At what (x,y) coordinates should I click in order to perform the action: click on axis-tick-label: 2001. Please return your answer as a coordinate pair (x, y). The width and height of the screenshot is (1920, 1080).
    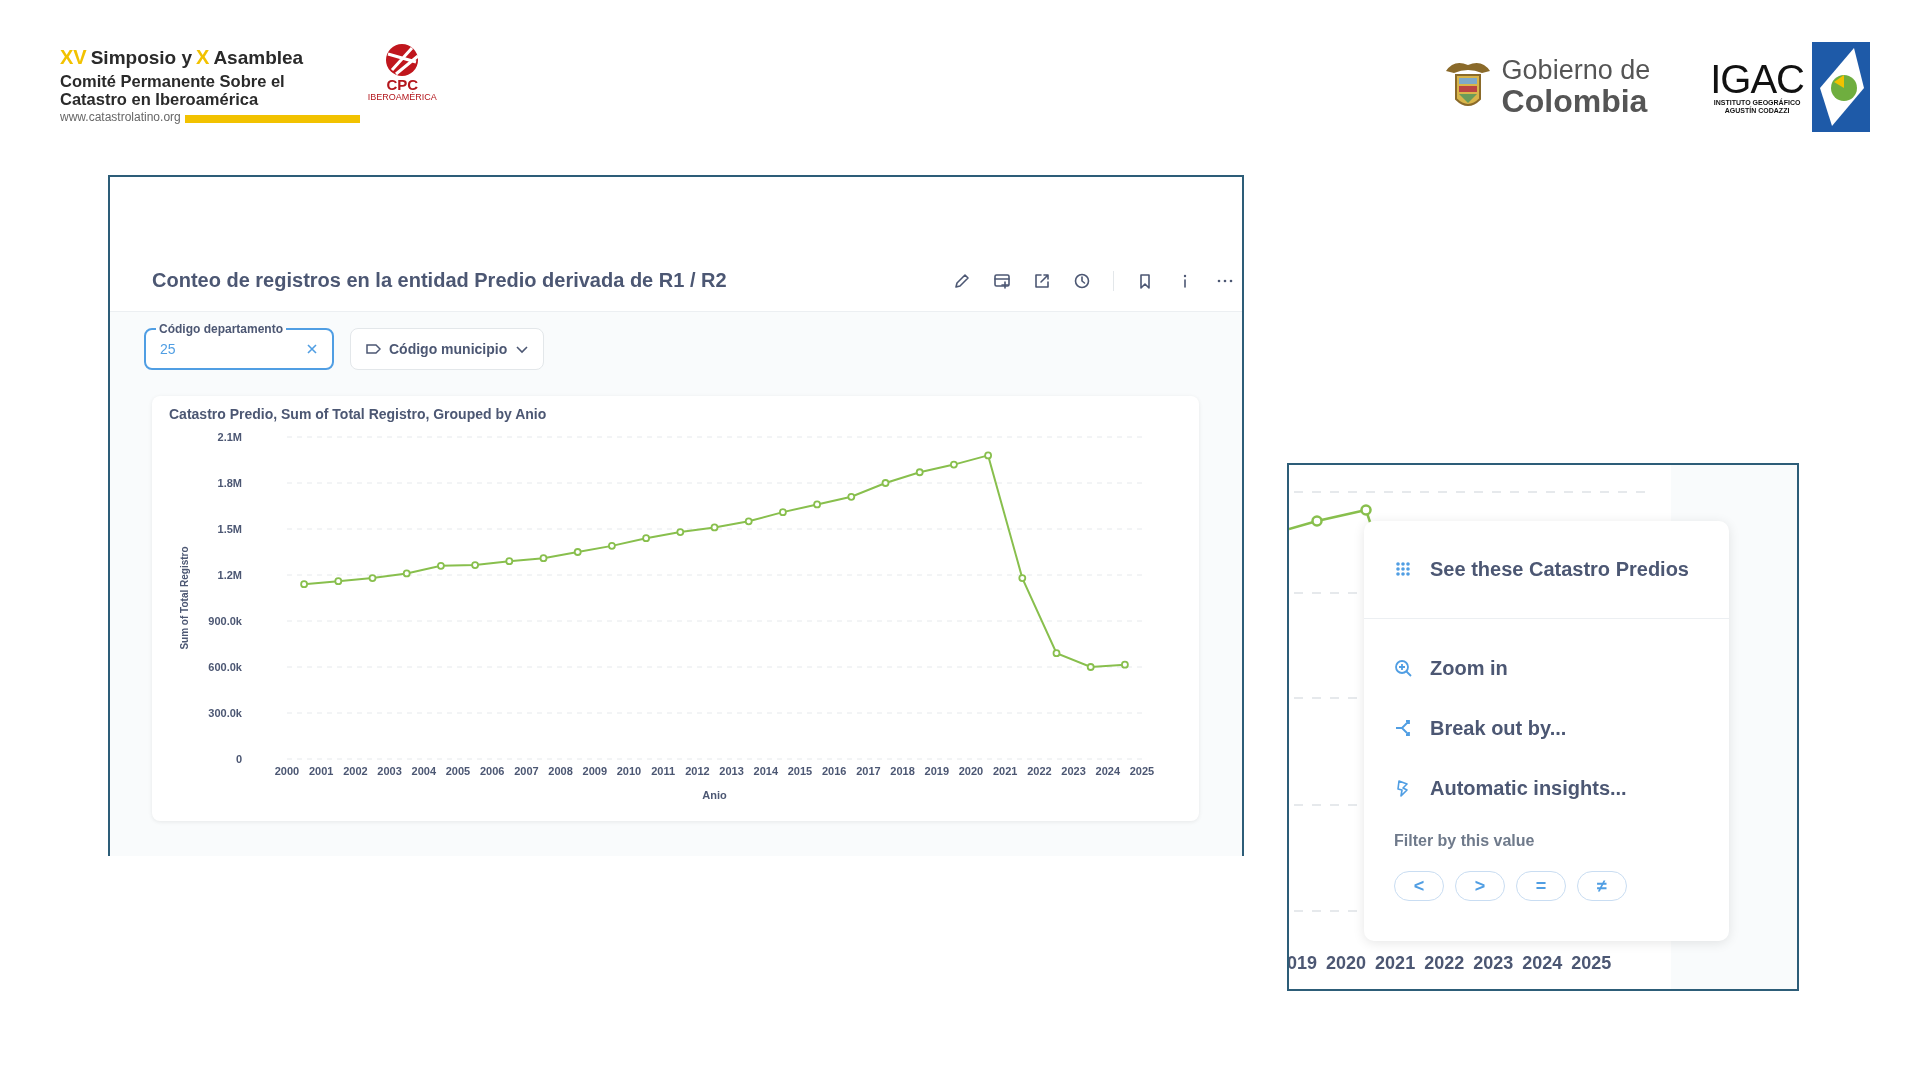
    Looking at the image, I should click on (321, 771).